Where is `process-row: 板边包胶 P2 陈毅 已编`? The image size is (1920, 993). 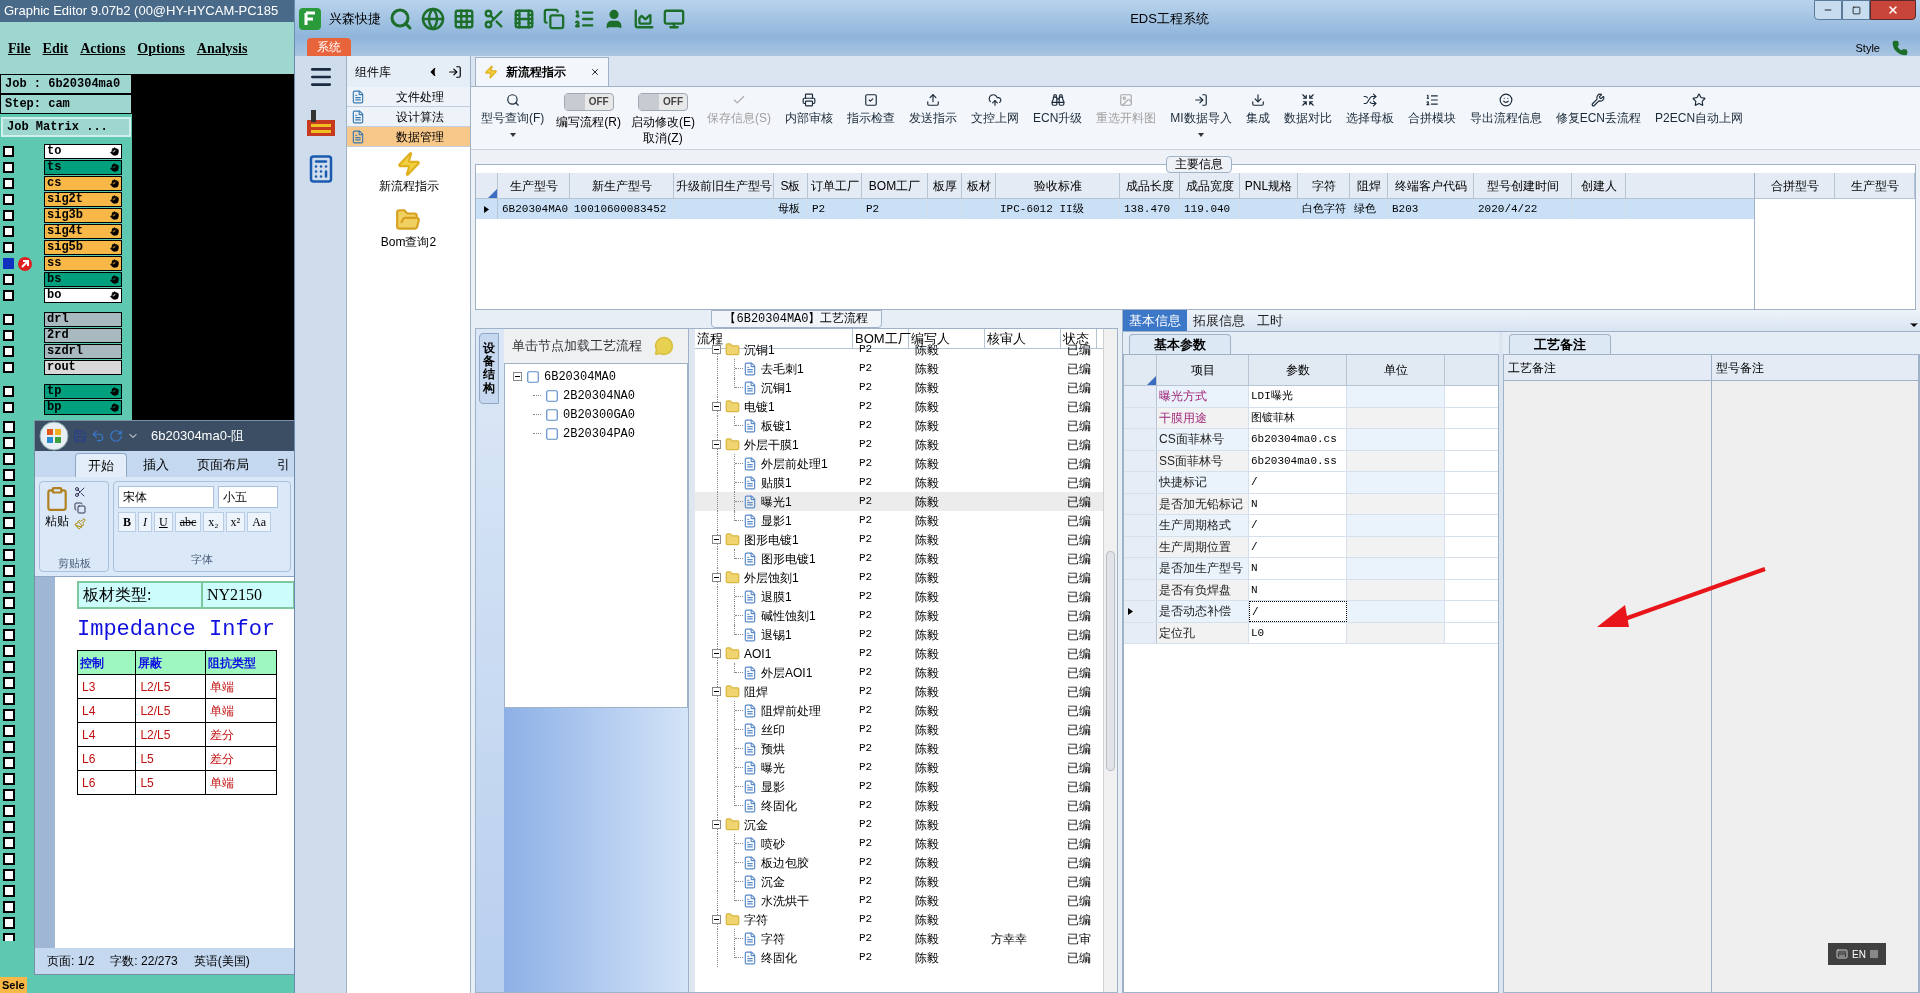
process-row: 板边包胶 P2 陈毅 已编 is located at coordinates (899, 862).